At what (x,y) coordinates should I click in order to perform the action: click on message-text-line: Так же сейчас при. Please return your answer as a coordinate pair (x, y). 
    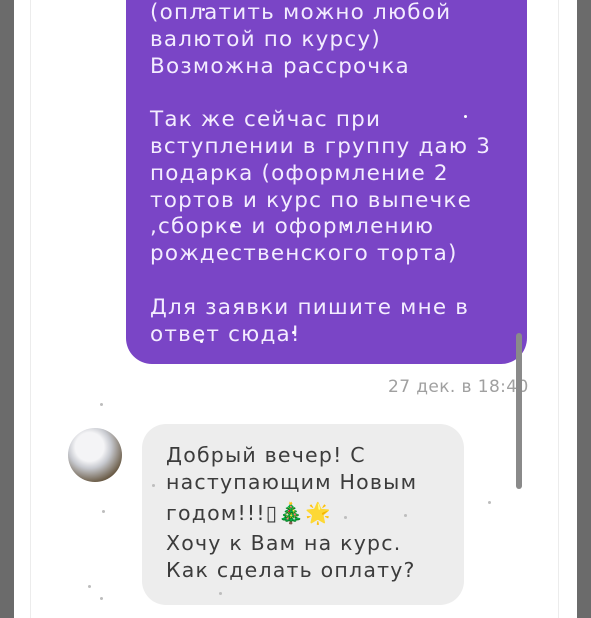
    Looking at the image, I should click on (266, 120).